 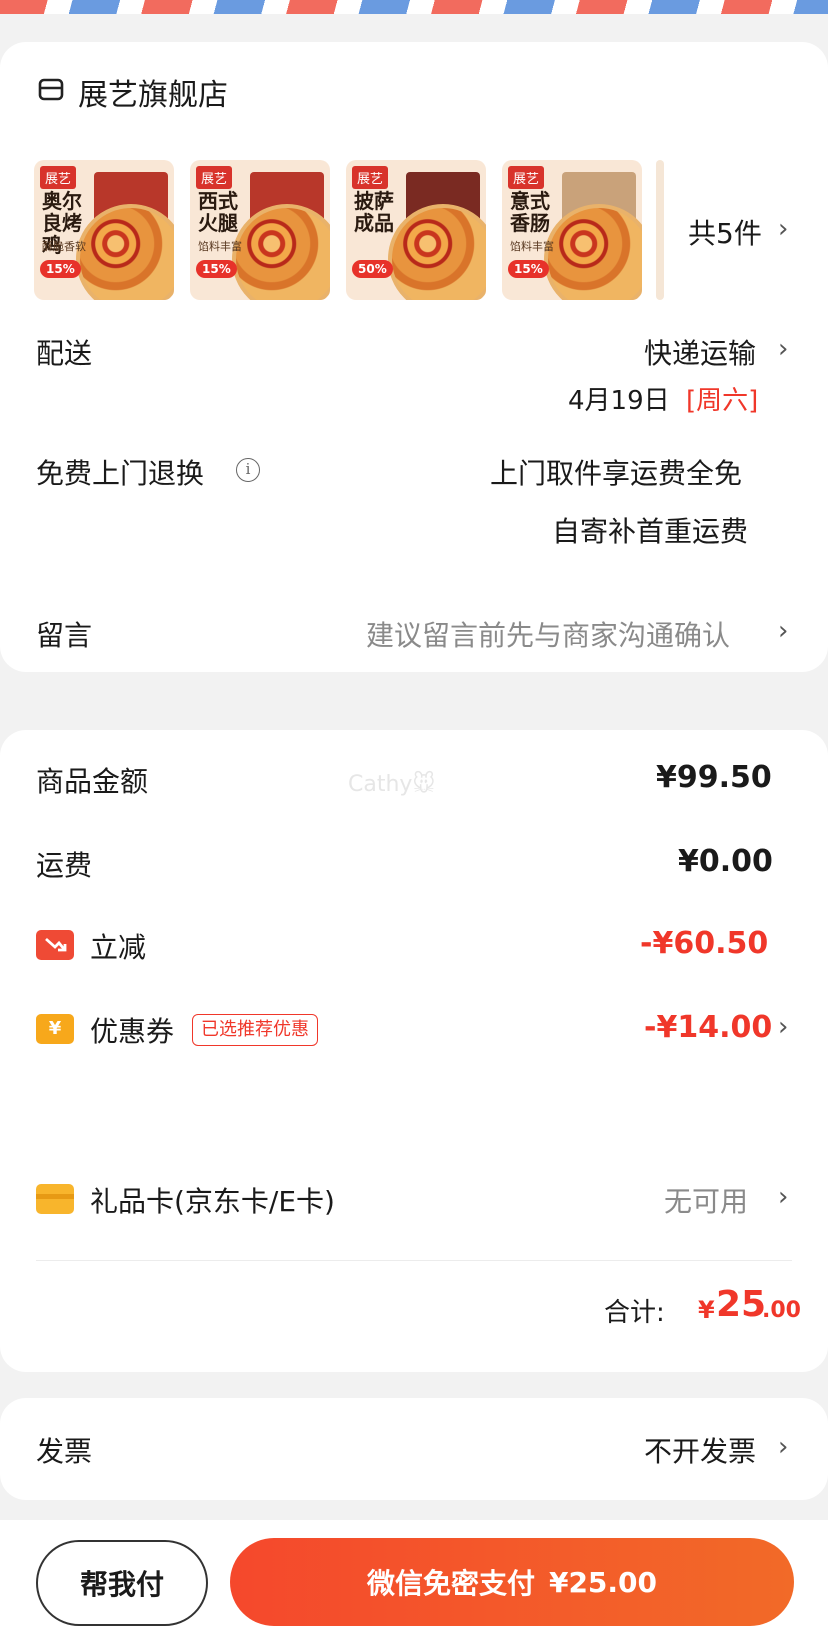 I want to click on product-thumb: 展艺 奥尔良烤鸡 酥脆香软 15%, so click(x=104, y=230).